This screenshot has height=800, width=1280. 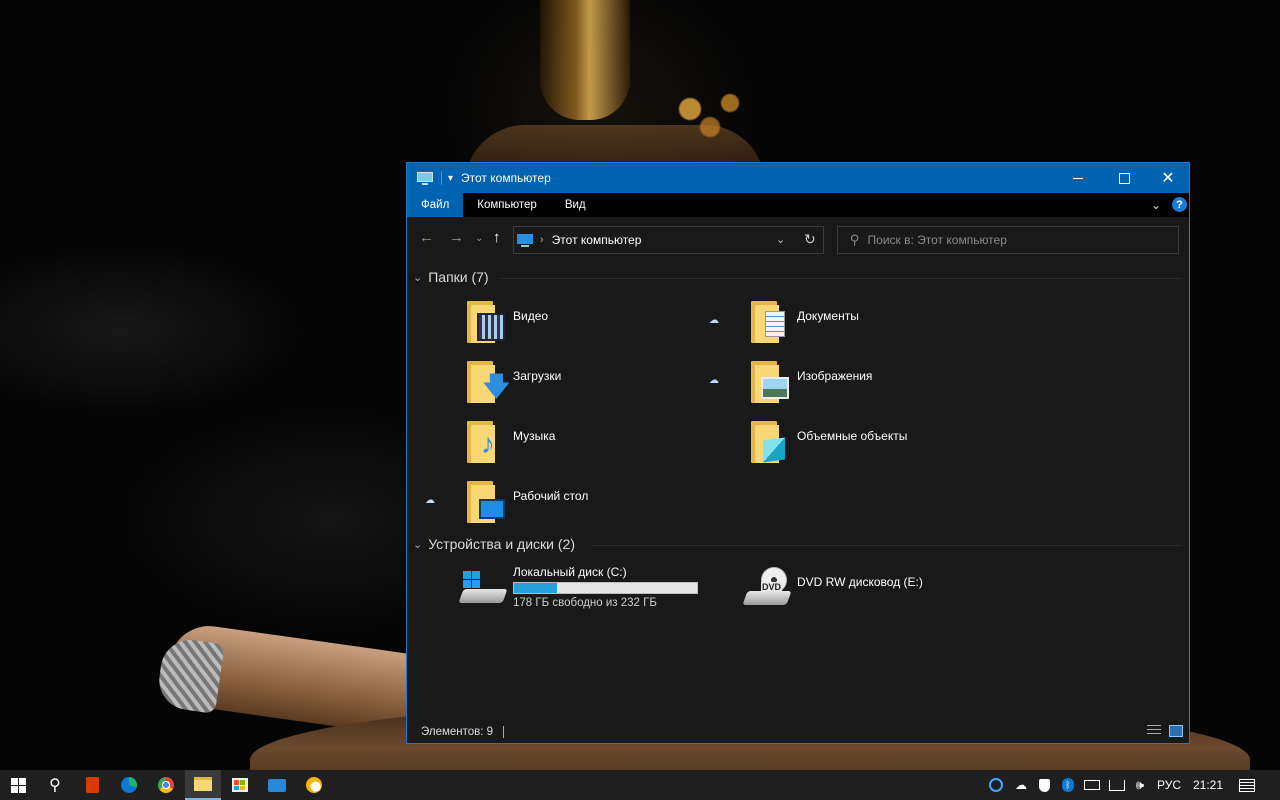 I want to click on folder-name: Объемные объекты, so click(x=852, y=436).